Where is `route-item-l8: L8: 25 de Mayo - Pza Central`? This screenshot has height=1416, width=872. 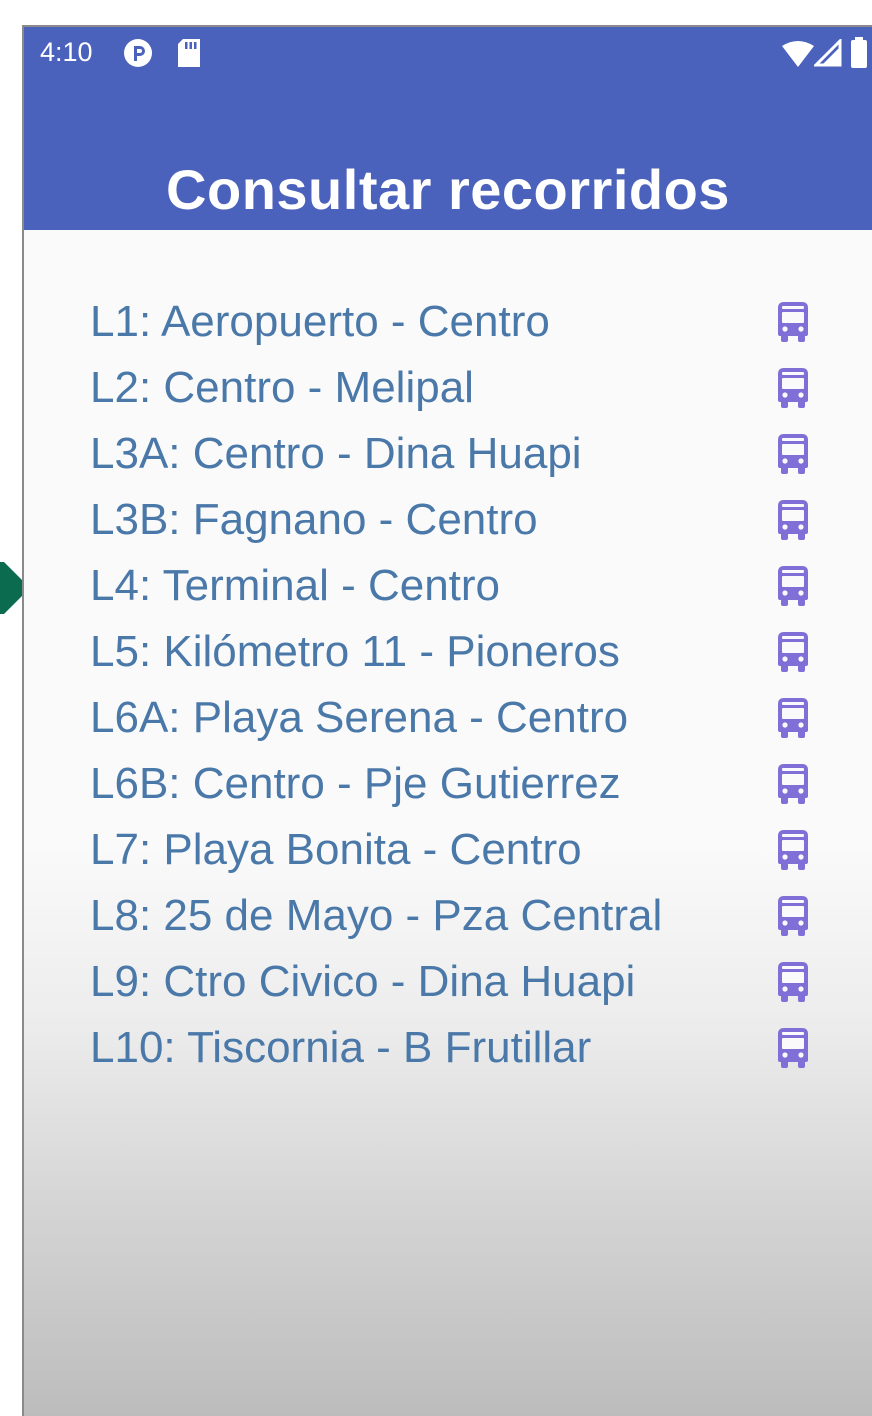 route-item-l8: L8: 25 de Mayo - Pza Central is located at coordinates (455, 916).